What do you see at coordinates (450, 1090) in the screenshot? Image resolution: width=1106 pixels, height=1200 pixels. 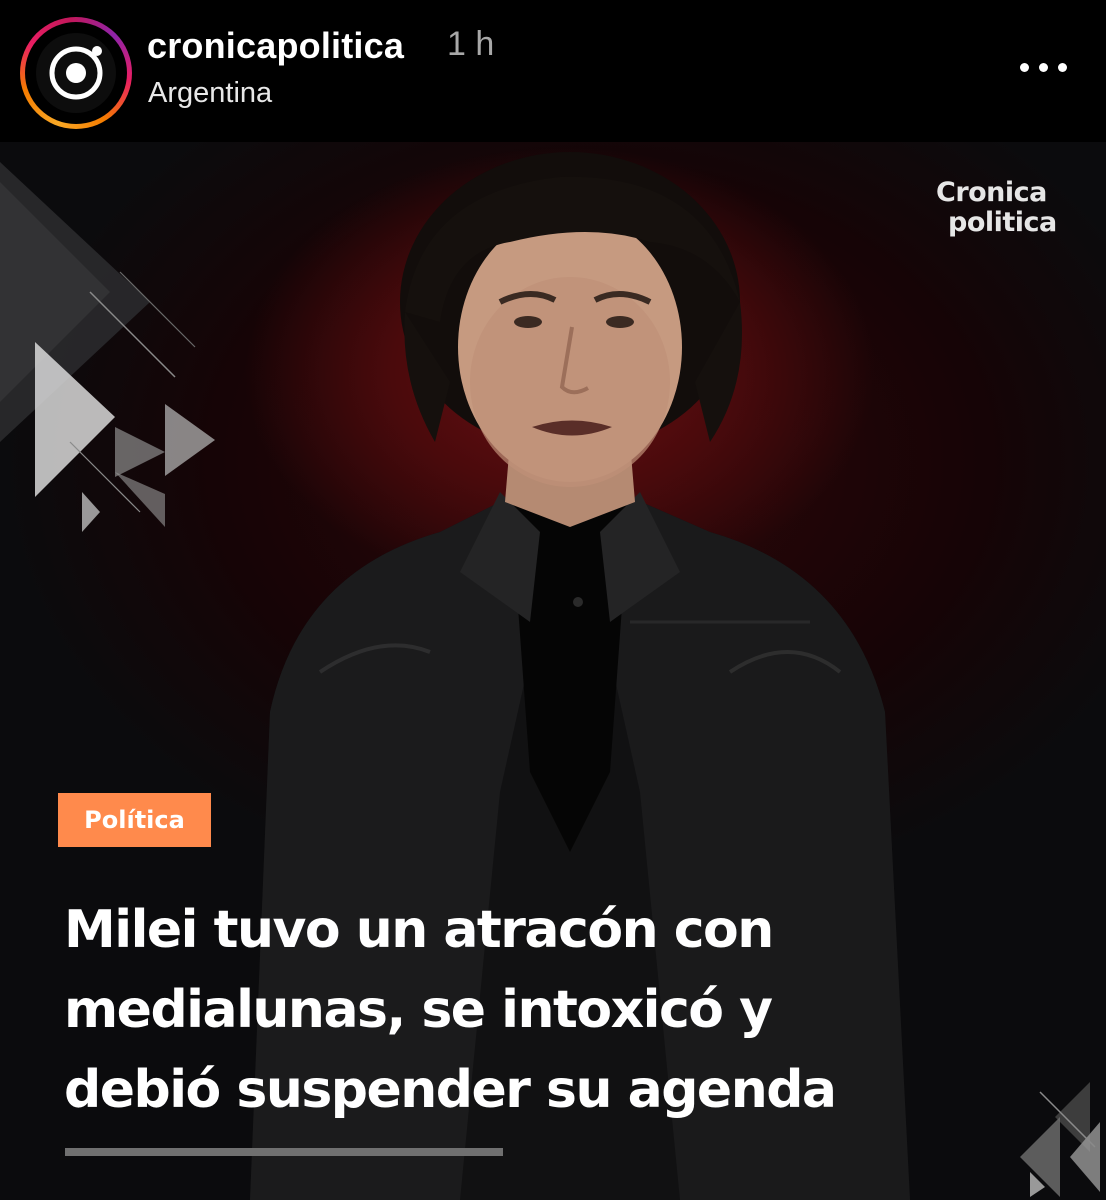 I see `headline-line-3: debió suspender su agenda` at bounding box center [450, 1090].